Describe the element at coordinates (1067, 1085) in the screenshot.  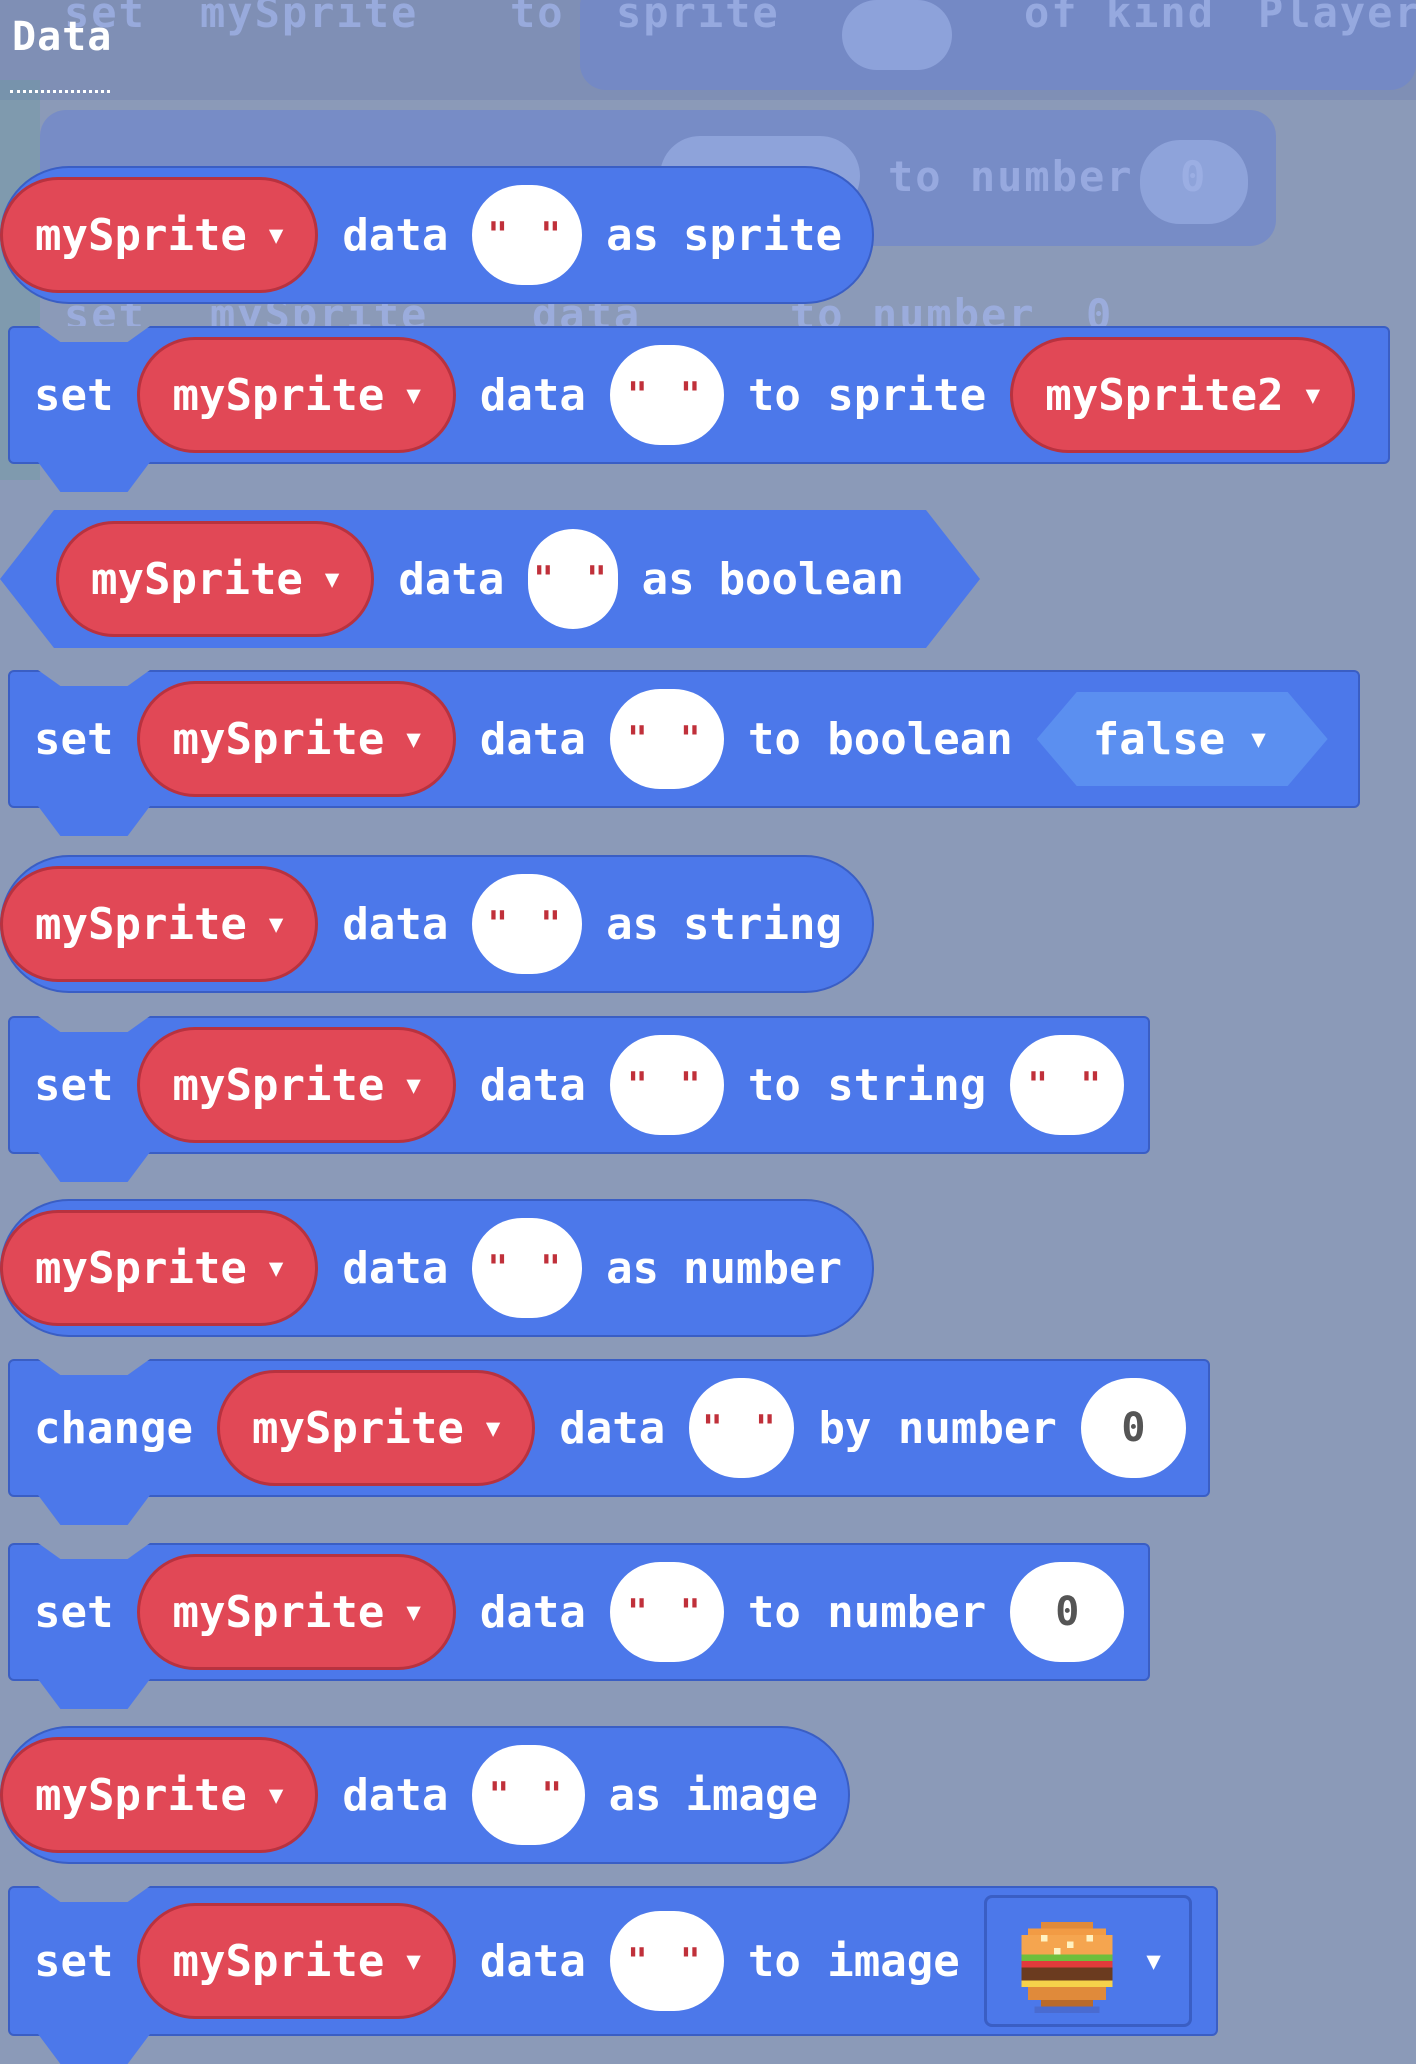
I see `value-string-input: " "` at that location.